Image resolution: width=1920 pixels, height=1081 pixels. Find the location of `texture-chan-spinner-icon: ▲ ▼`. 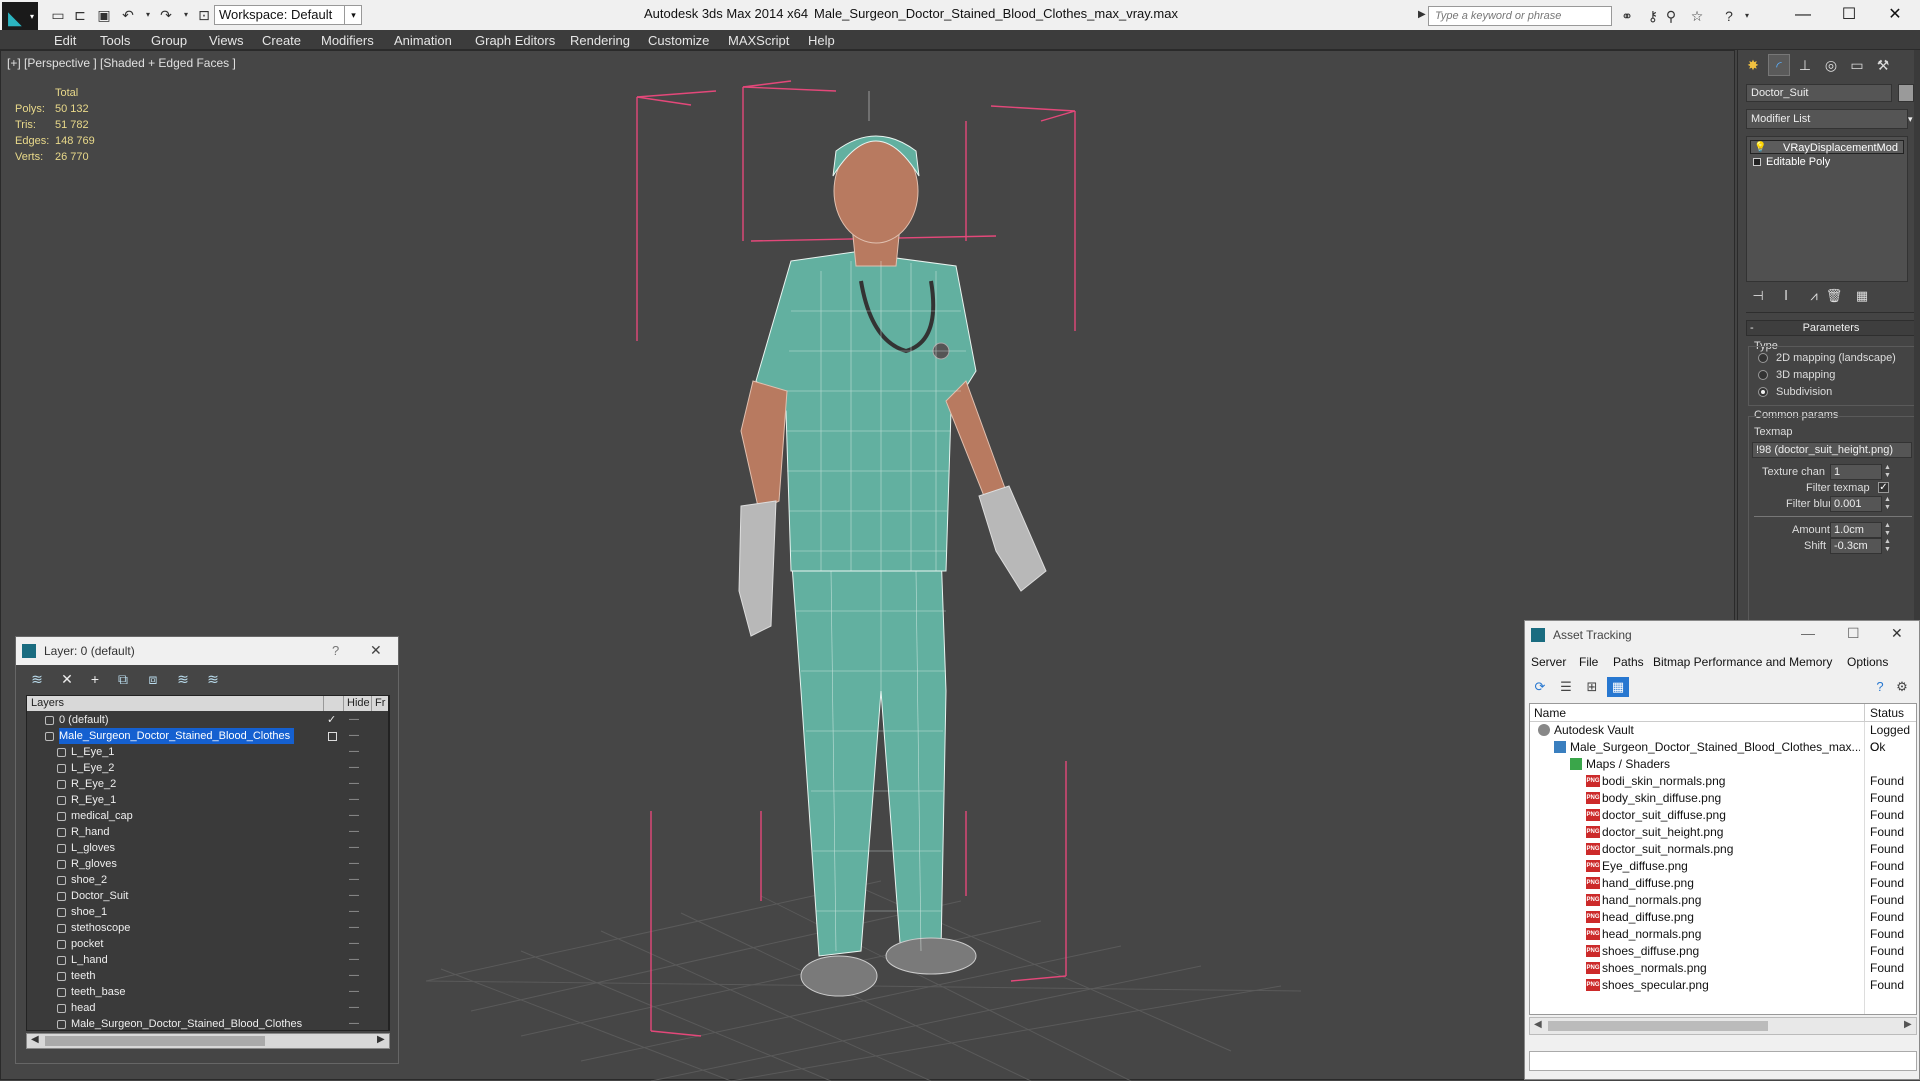

texture-chan-spinner-icon: ▲ ▼ is located at coordinates (1888, 472).